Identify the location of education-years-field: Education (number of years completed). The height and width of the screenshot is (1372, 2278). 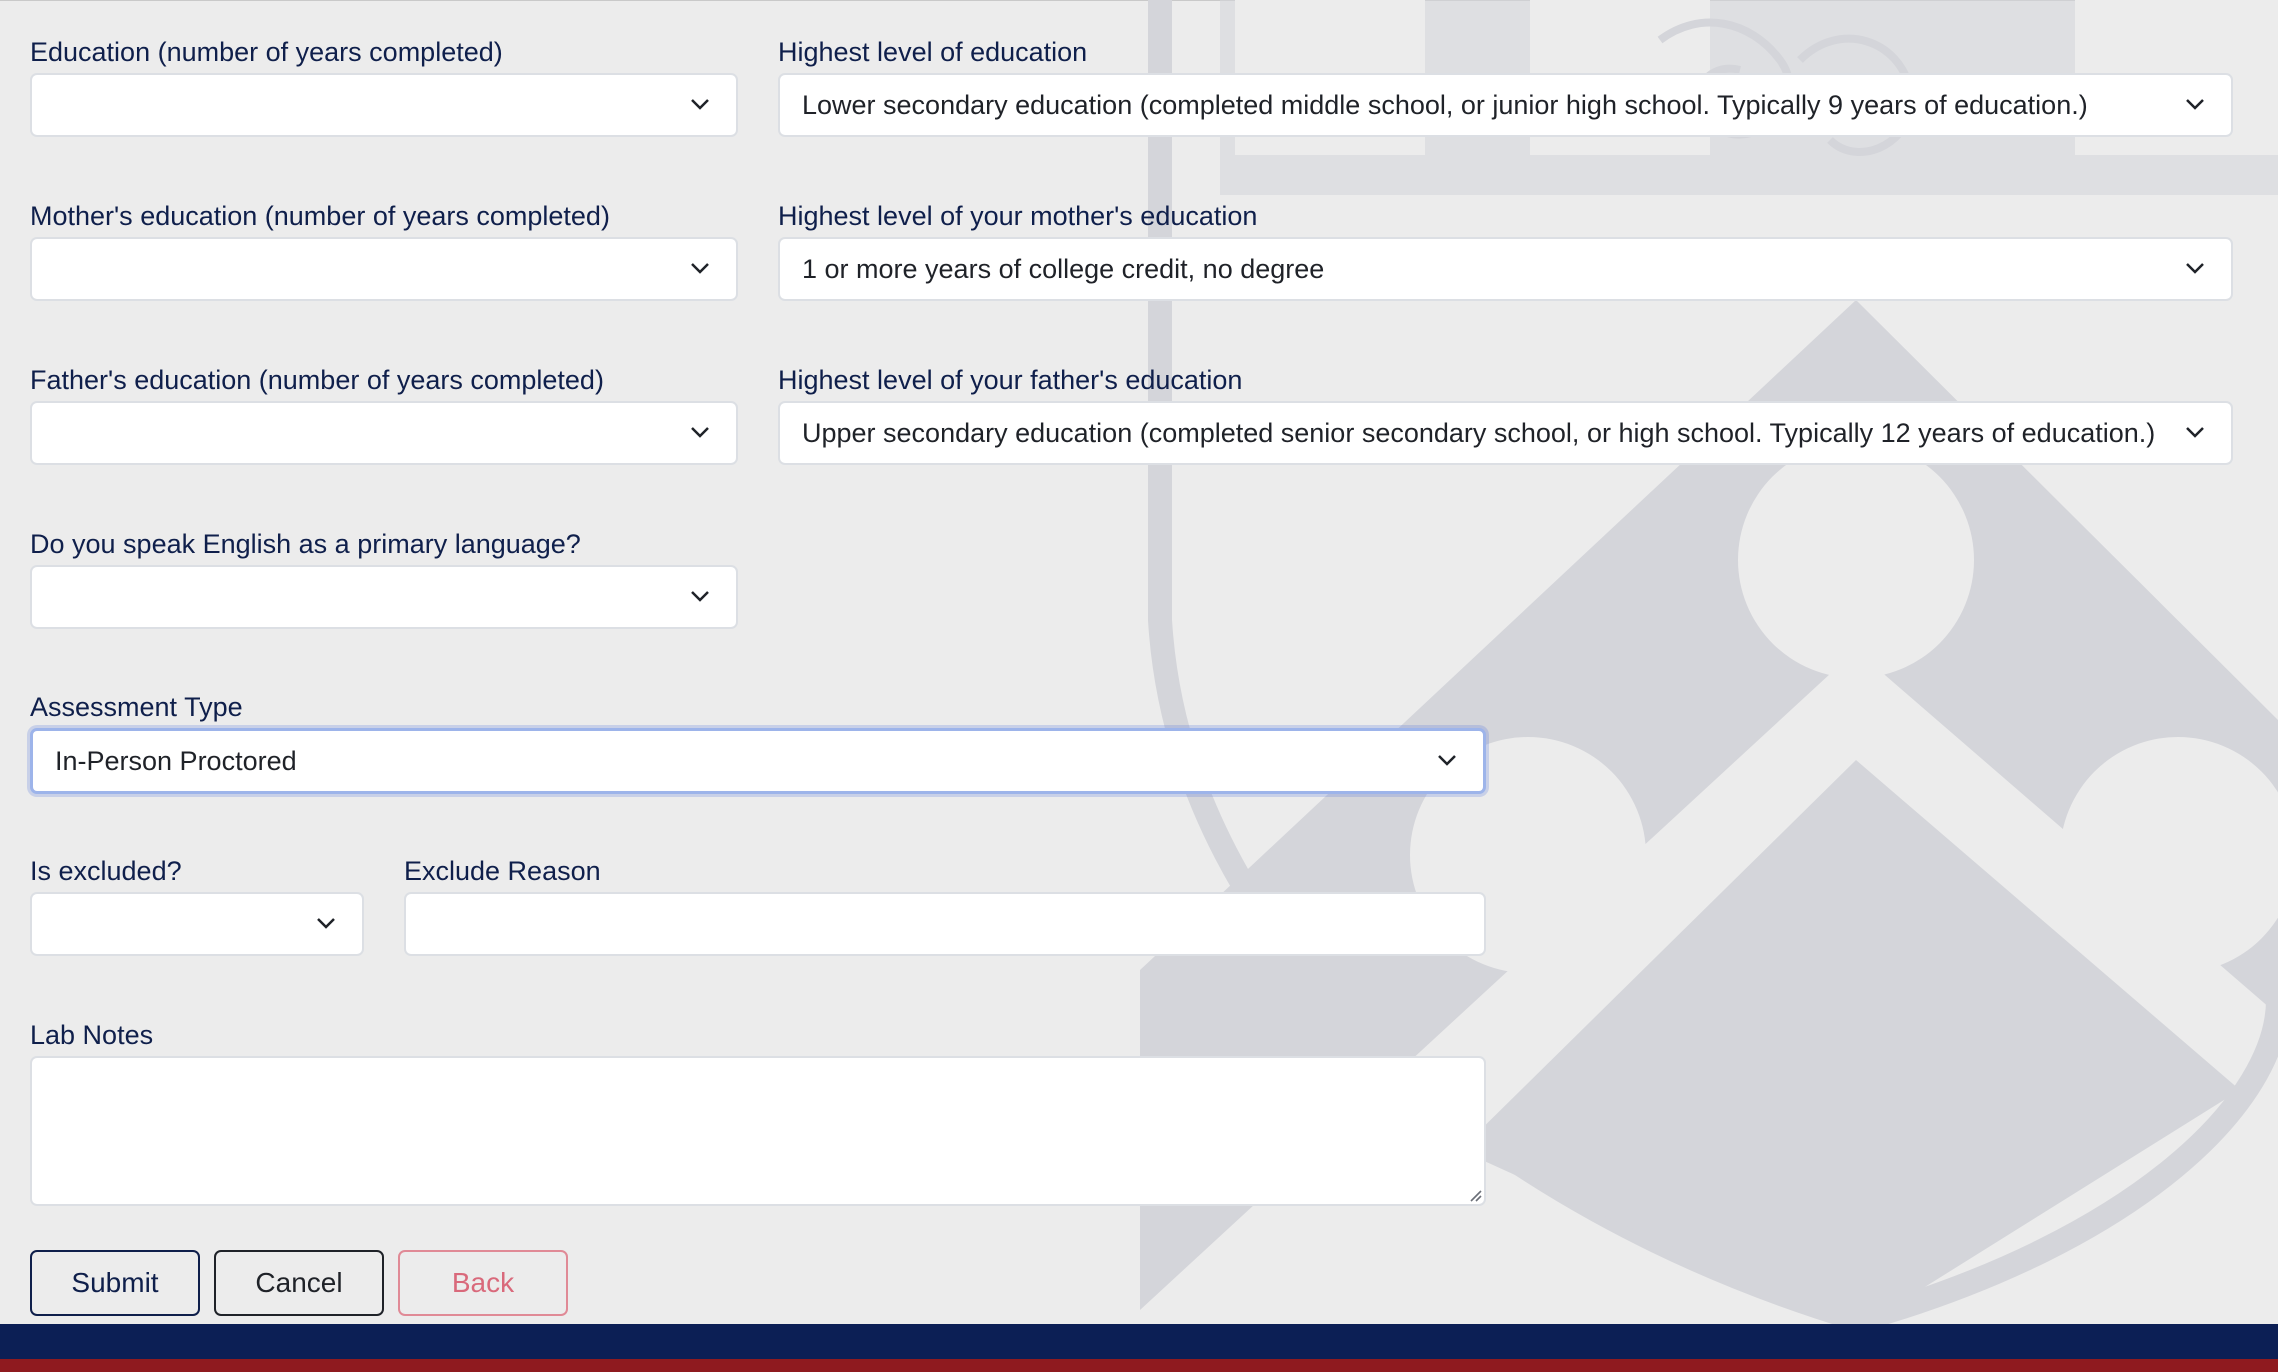
(384, 90).